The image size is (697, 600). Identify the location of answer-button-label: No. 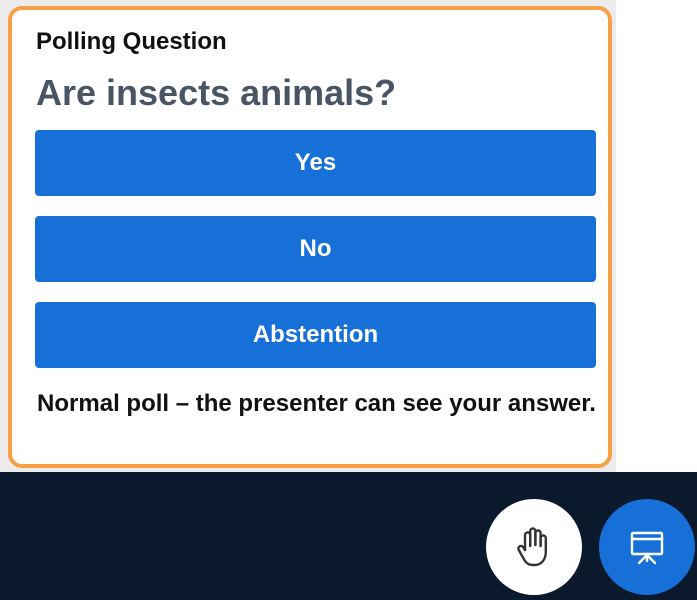
(315, 248).